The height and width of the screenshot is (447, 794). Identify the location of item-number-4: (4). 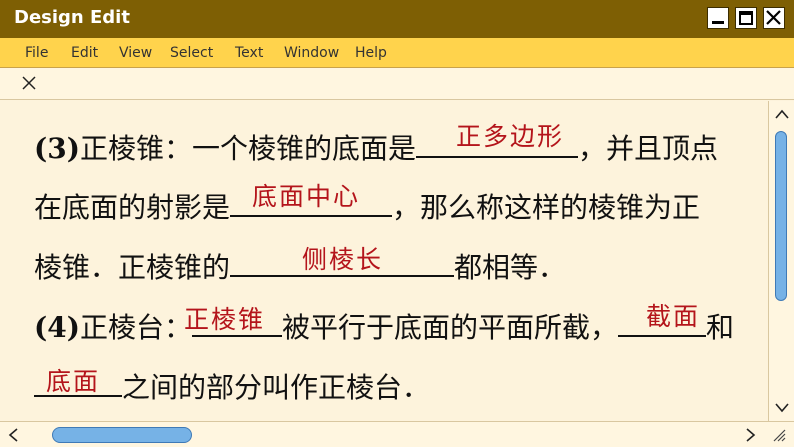
(57, 327).